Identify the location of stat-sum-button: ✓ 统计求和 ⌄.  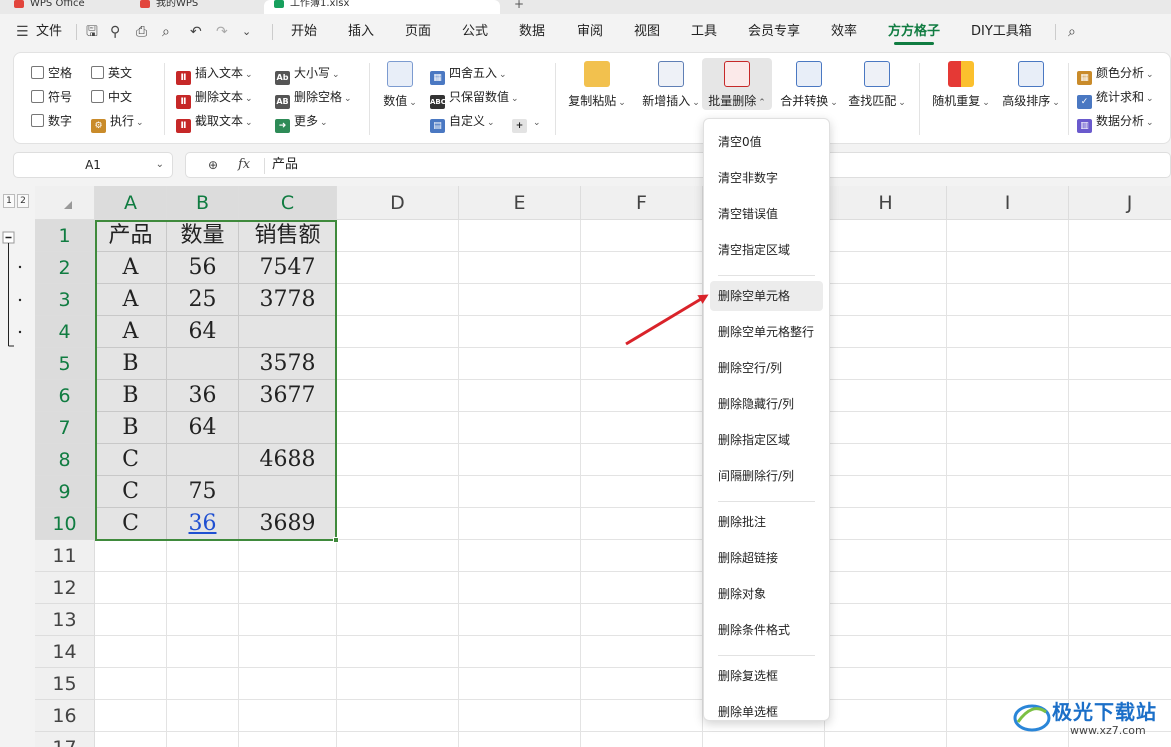
(1115, 99).